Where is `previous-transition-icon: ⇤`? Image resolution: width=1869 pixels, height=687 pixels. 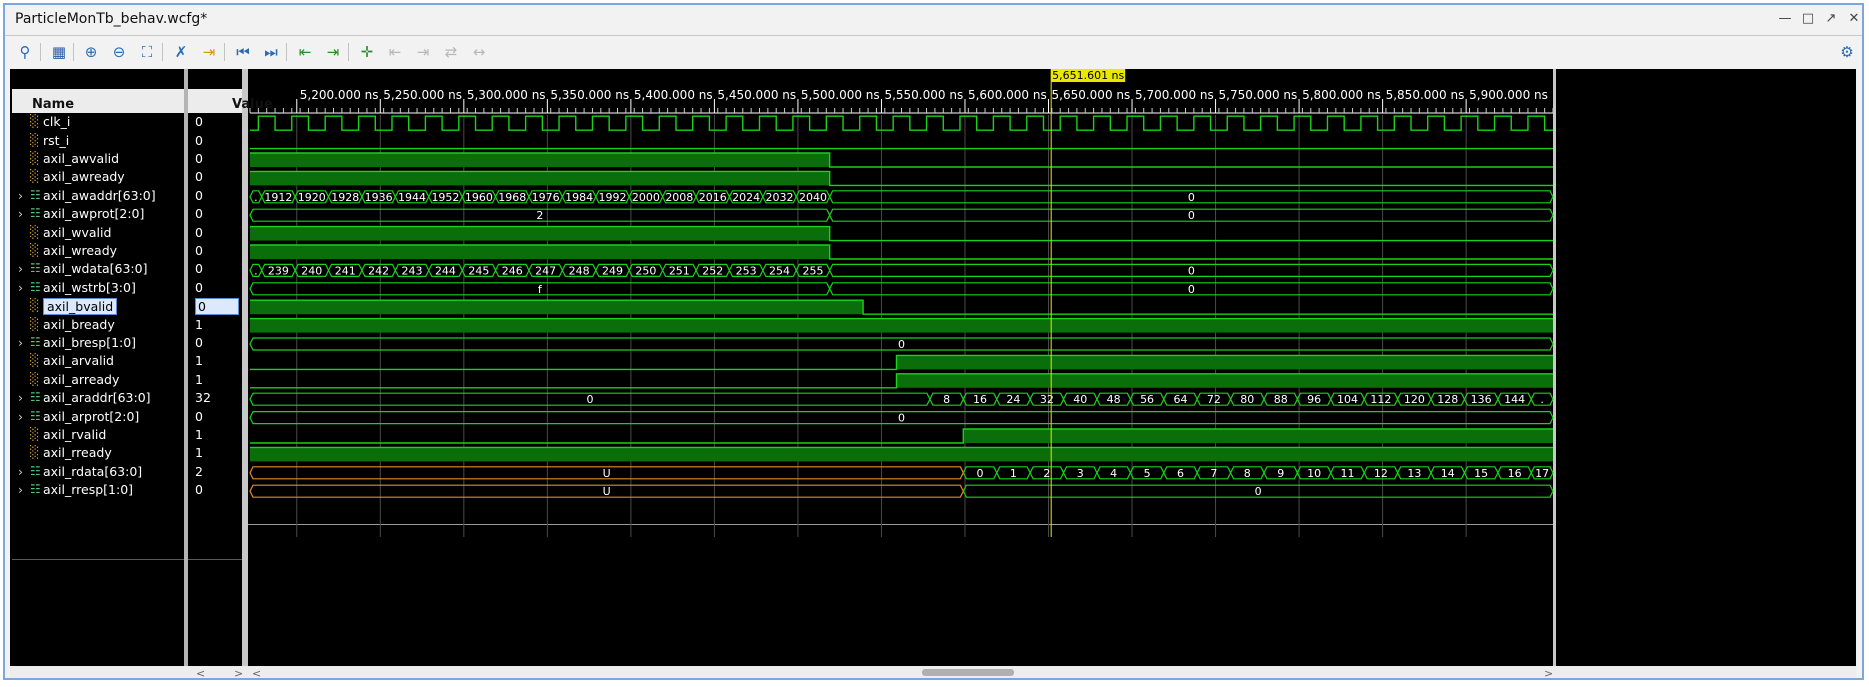
previous-transition-icon: ⇤ is located at coordinates (305, 52).